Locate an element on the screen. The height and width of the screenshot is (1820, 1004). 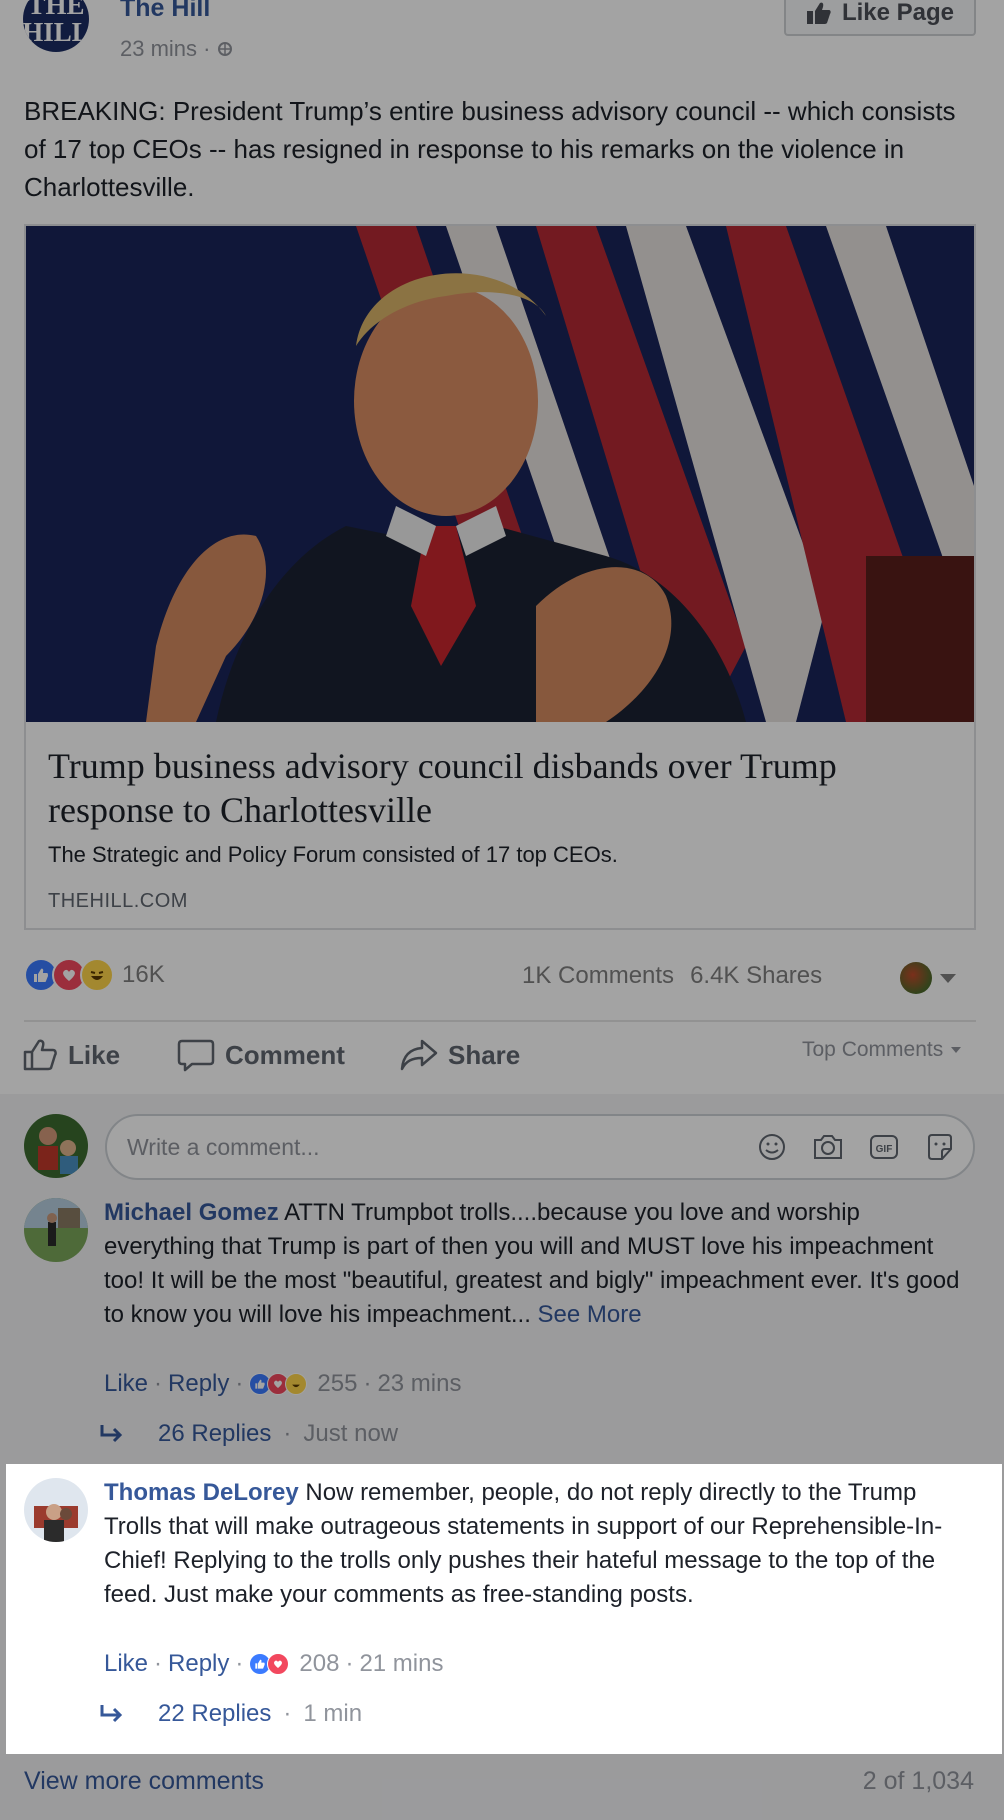
engagement-stats: 1K Comments 6.4K Shares is located at coordinates (672, 976).